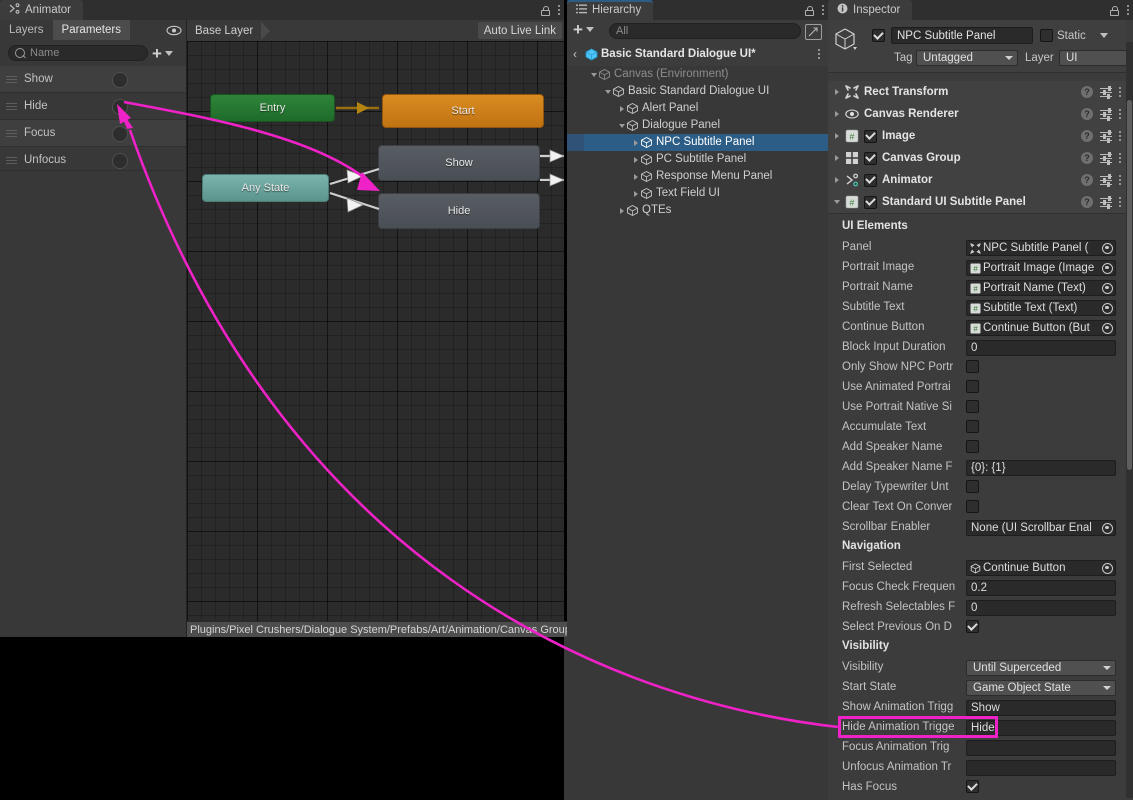 This screenshot has height=800, width=1133. Describe the element at coordinates (1041, 588) in the screenshot. I see `property-text-field: 0.2` at that location.